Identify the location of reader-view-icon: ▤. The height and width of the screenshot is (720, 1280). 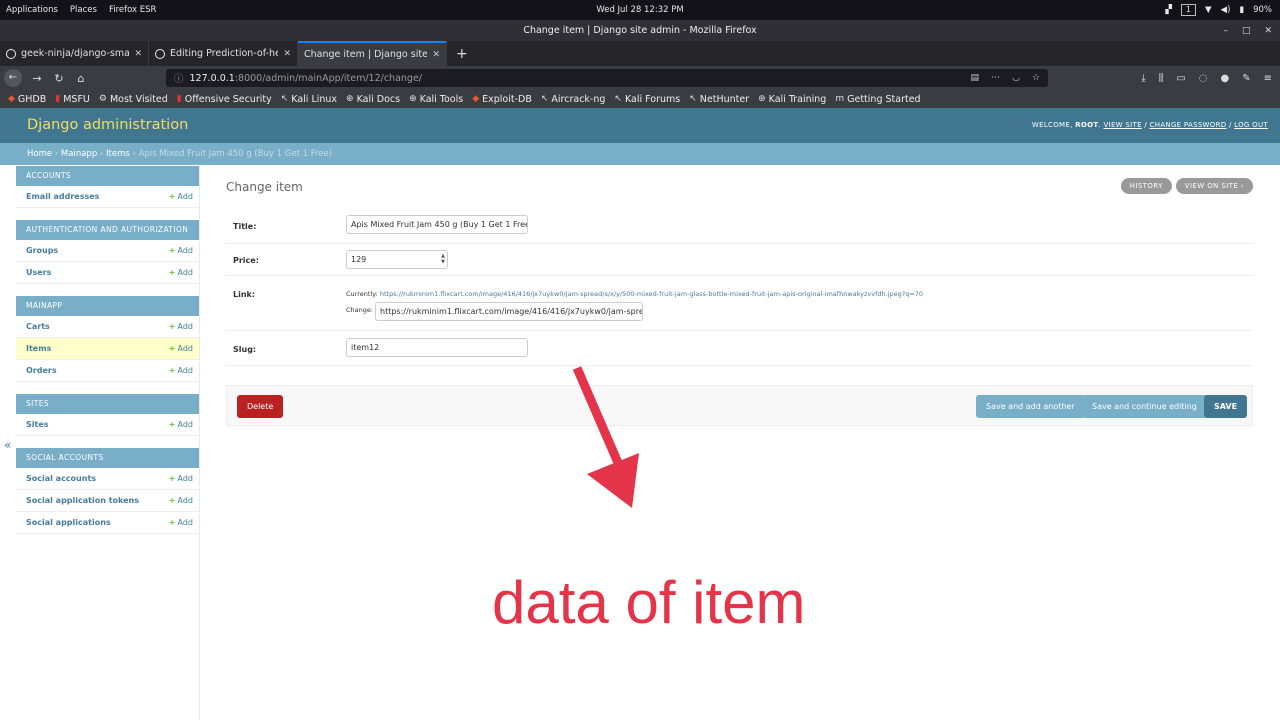
(975, 78).